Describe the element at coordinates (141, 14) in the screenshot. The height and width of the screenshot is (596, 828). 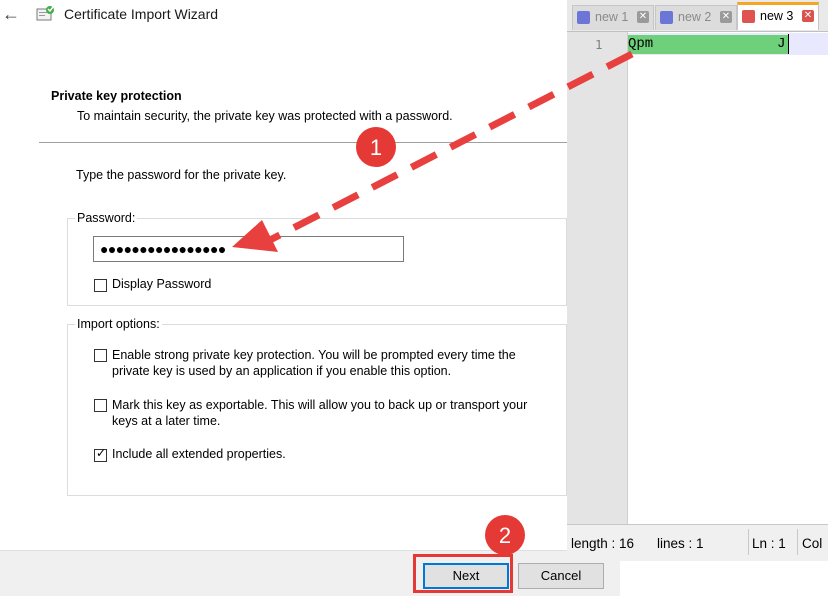
I see `window-title: Certificate Import Wizard` at that location.